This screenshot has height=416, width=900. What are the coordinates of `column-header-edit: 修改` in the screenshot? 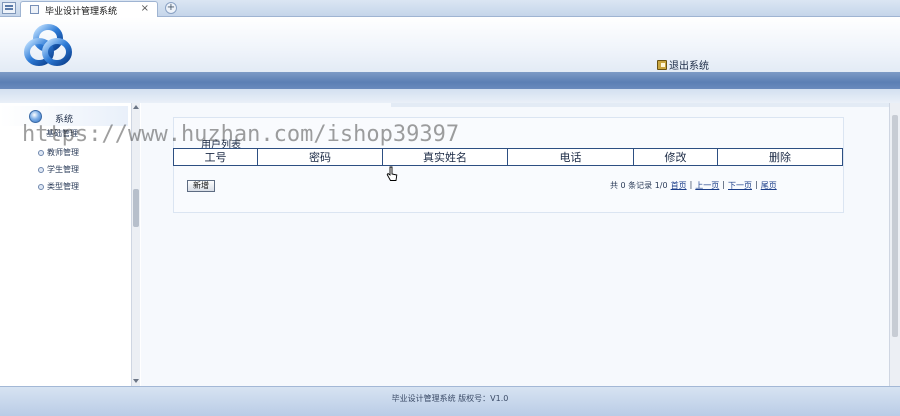 It's located at (676, 157).